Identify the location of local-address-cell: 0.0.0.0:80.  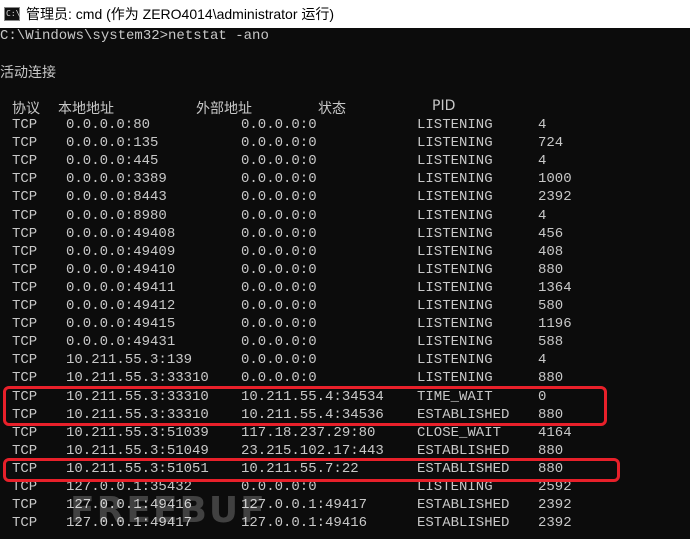
(108, 125).